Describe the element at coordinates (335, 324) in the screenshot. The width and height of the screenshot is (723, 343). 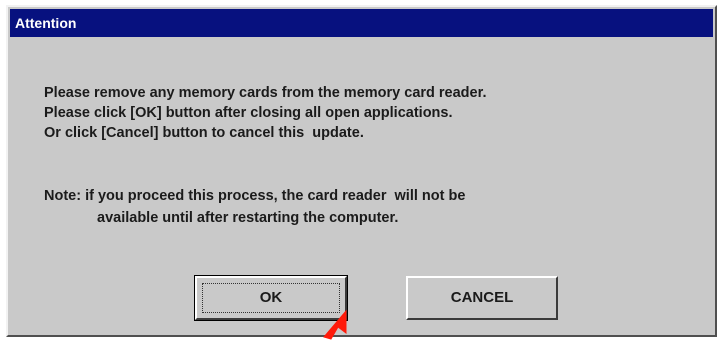
I see `red-arrow-cursor-icon` at that location.